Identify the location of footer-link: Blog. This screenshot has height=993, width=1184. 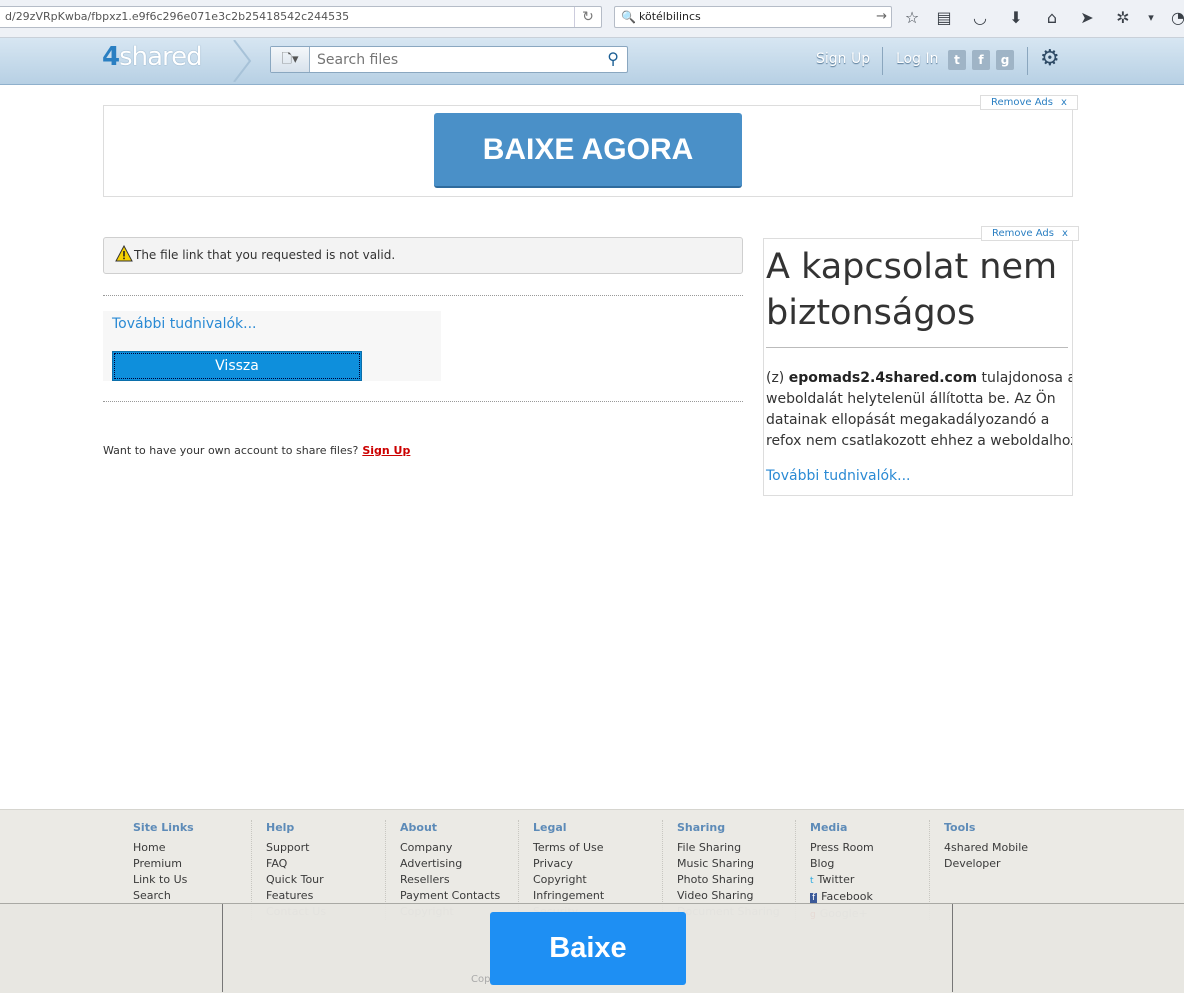
(842, 864).